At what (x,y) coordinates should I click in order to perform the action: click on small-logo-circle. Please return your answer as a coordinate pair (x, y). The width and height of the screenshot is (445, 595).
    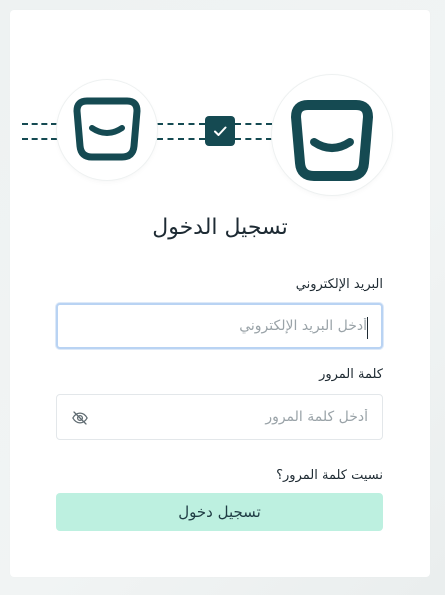
    Looking at the image, I should click on (107, 130).